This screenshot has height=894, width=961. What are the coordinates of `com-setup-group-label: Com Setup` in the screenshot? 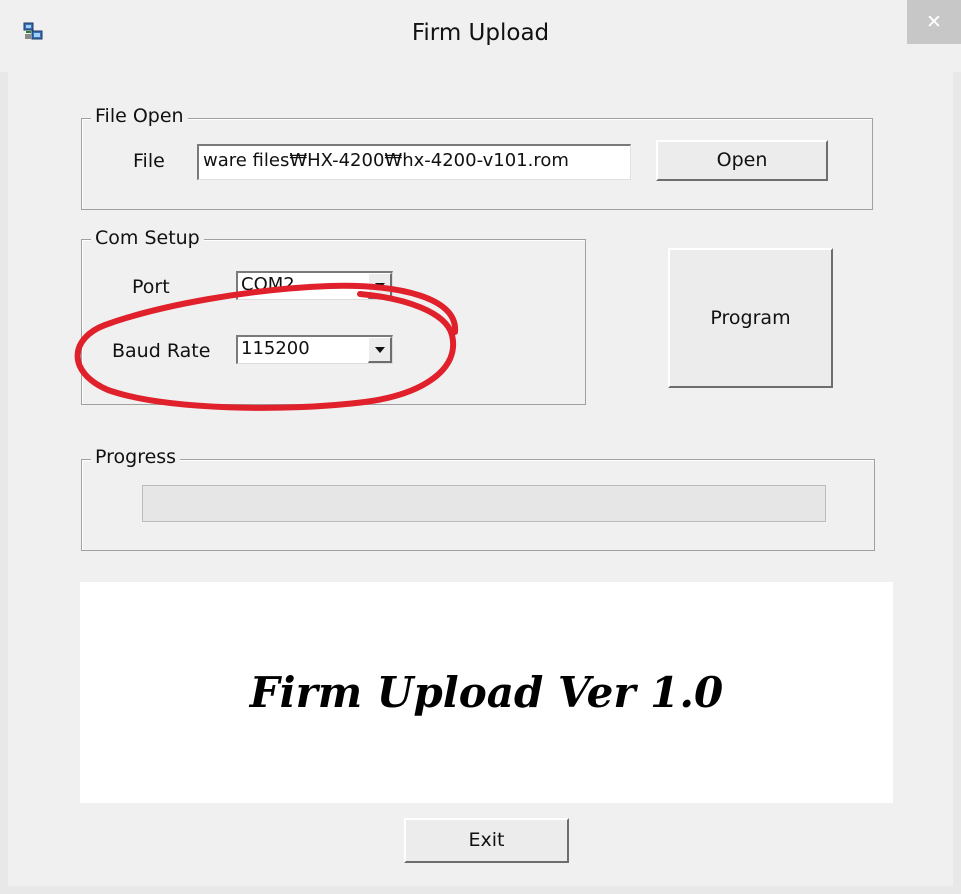 It's located at (147, 238).